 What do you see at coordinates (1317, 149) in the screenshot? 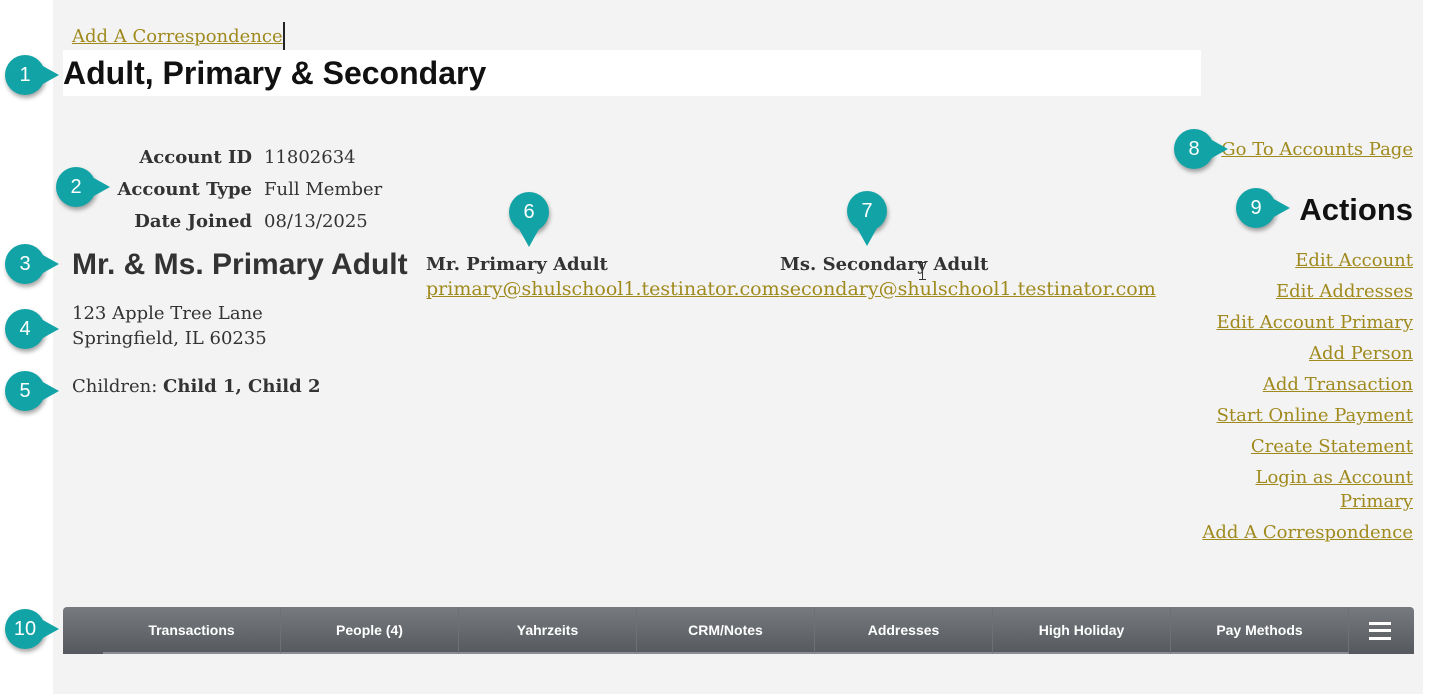
I see `go-to-accounts-link: Go To Accounts Page` at bounding box center [1317, 149].